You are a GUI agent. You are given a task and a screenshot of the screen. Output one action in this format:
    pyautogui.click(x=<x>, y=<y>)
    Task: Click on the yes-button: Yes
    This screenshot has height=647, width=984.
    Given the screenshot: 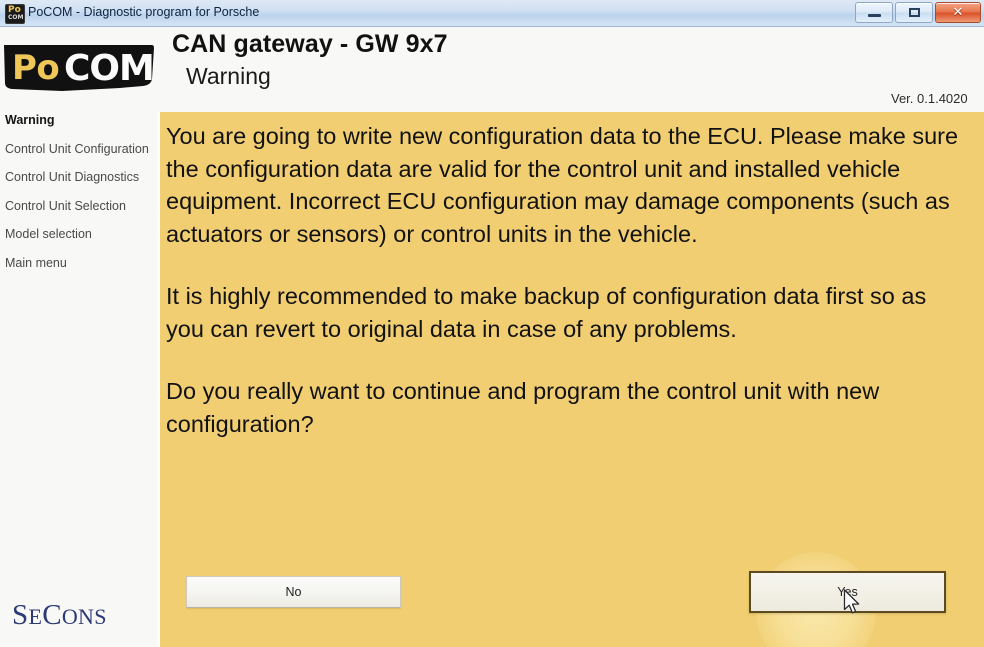 What is the action you would take?
    pyautogui.click(x=847, y=592)
    